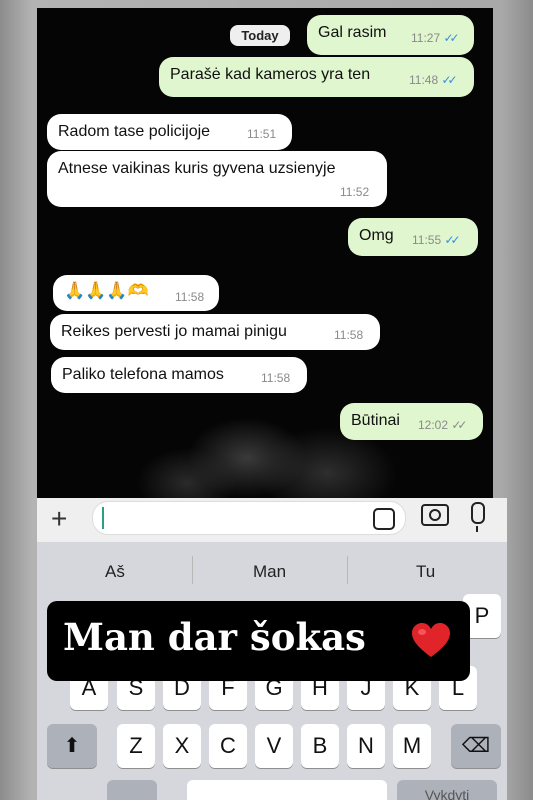  What do you see at coordinates (384, 519) in the screenshot?
I see `sticker-icon` at bounding box center [384, 519].